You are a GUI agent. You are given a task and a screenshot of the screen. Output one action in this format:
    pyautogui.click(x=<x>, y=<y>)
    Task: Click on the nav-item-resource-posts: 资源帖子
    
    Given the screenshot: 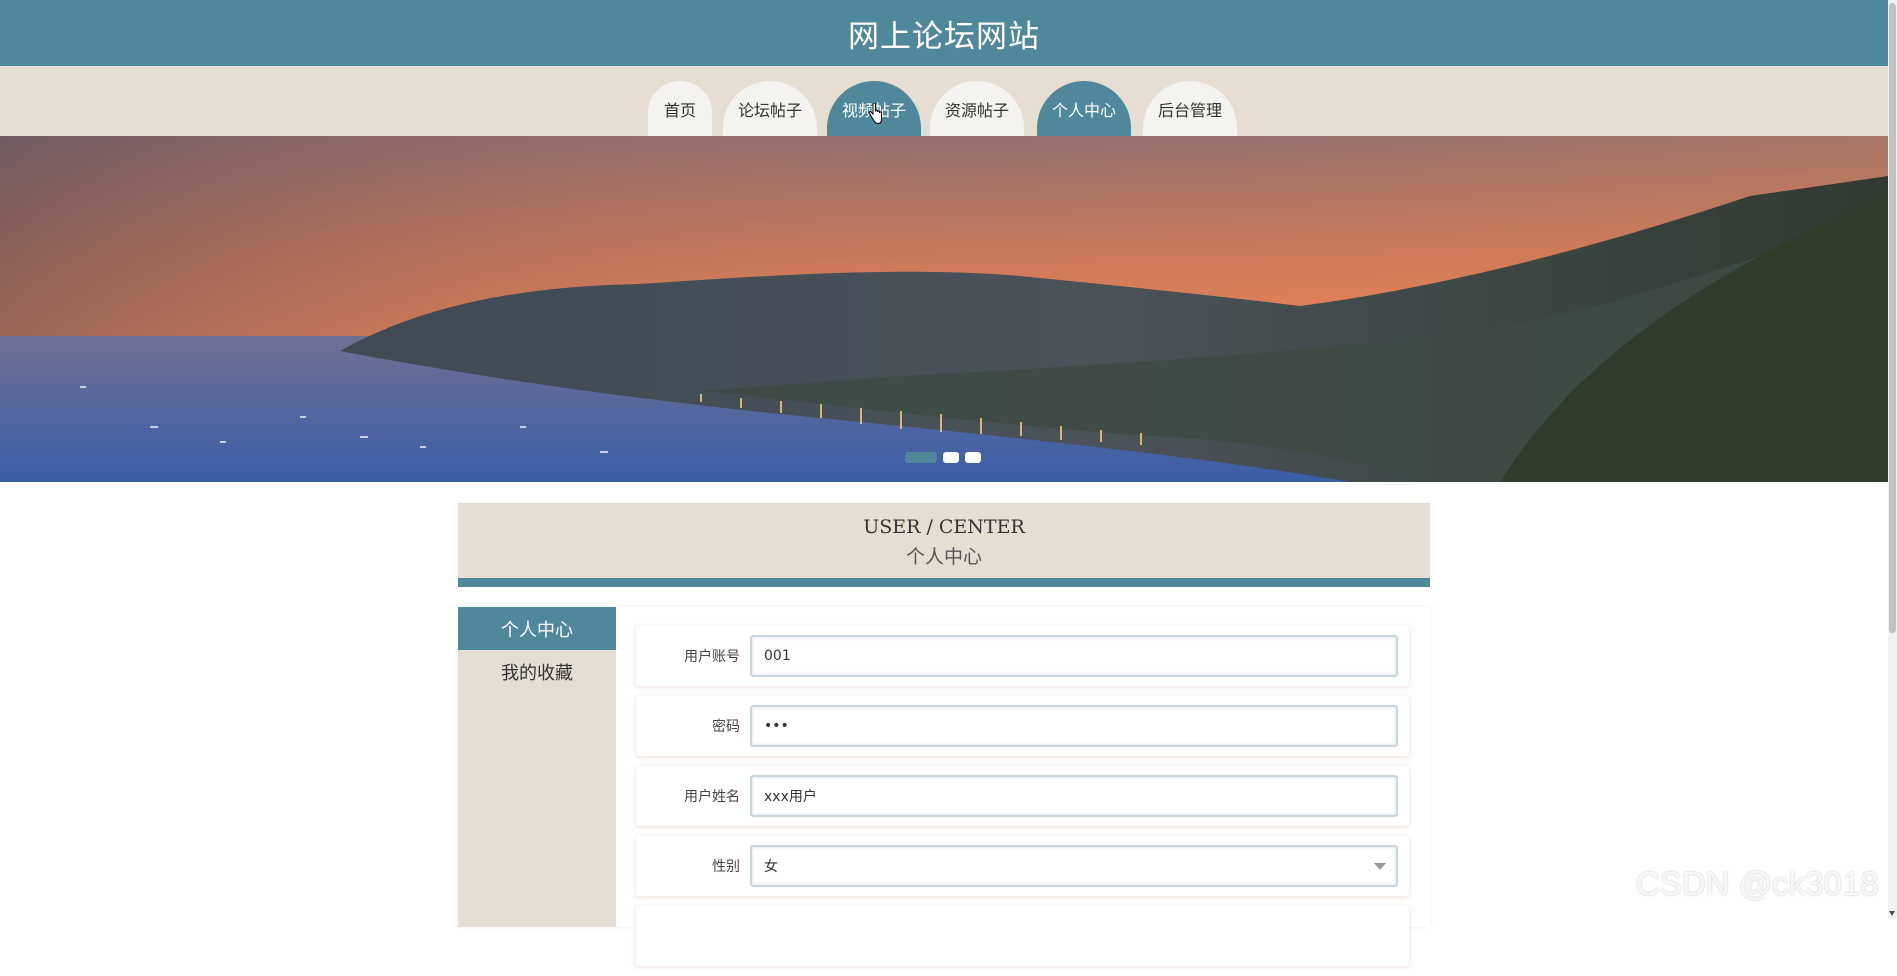 What is the action you would take?
    pyautogui.click(x=977, y=108)
    